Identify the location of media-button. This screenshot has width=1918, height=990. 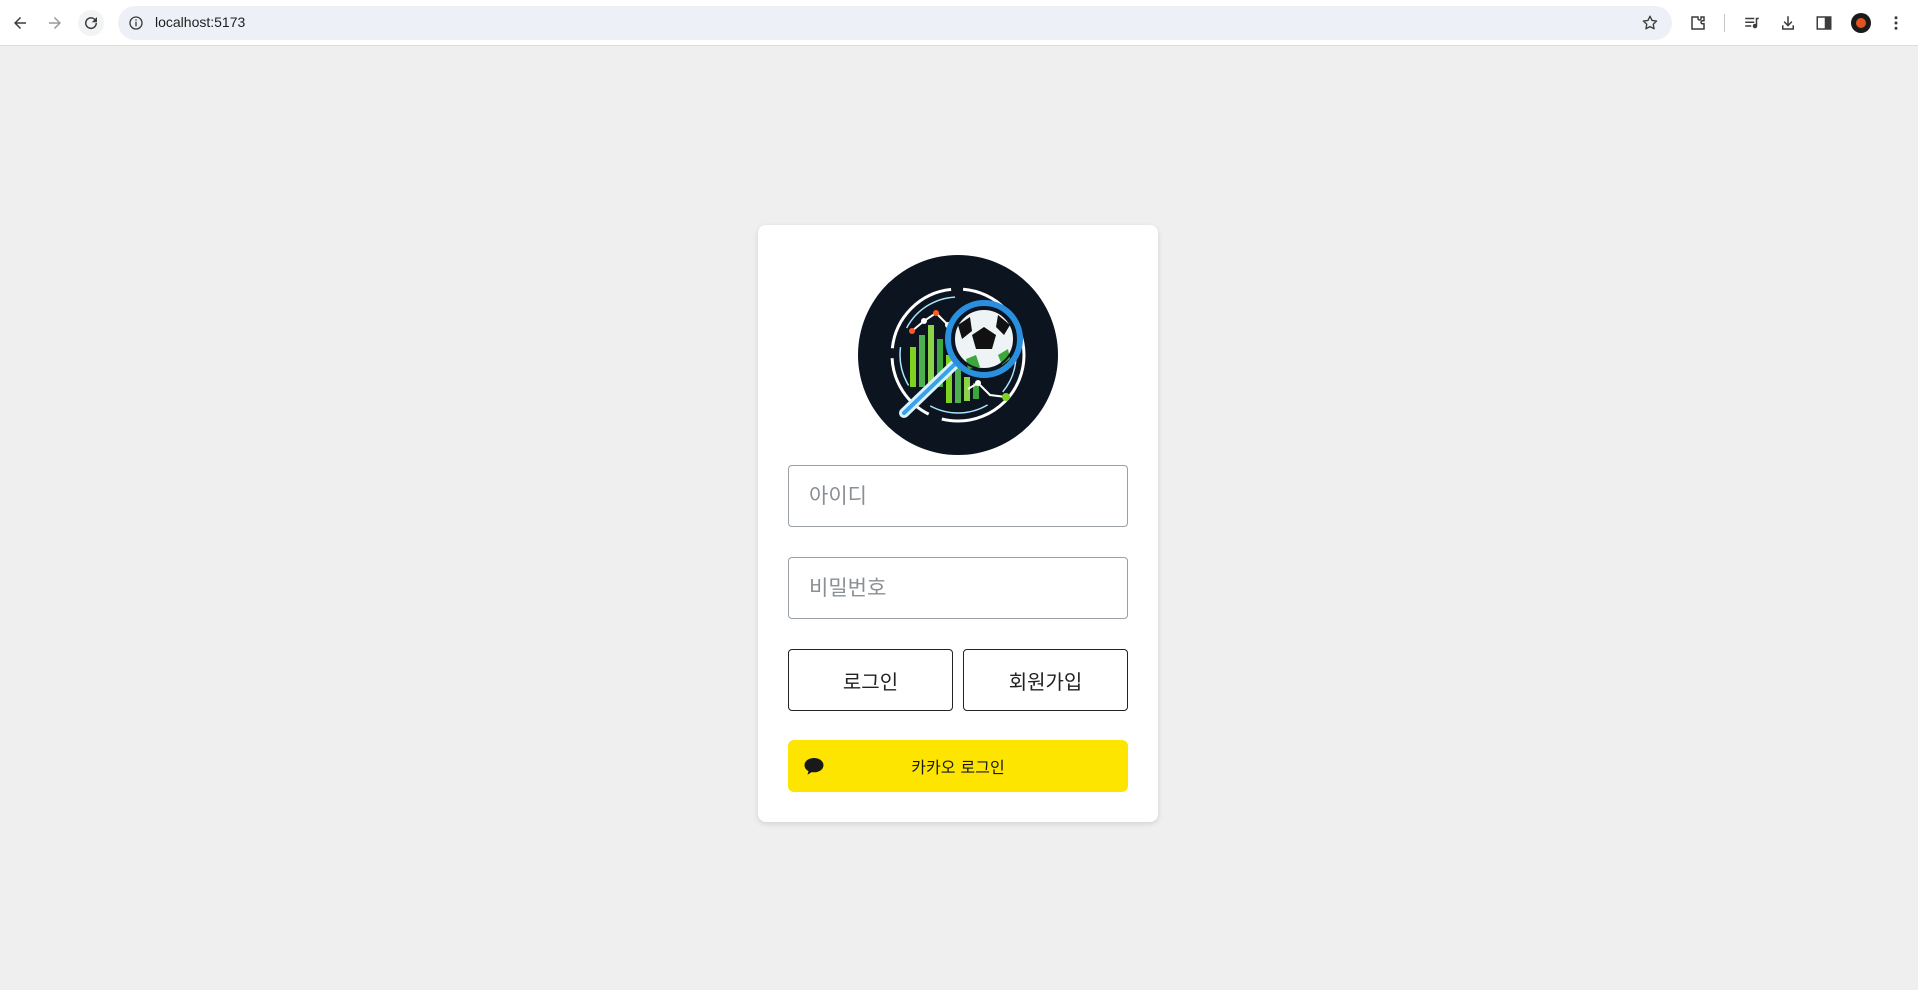
(1752, 23).